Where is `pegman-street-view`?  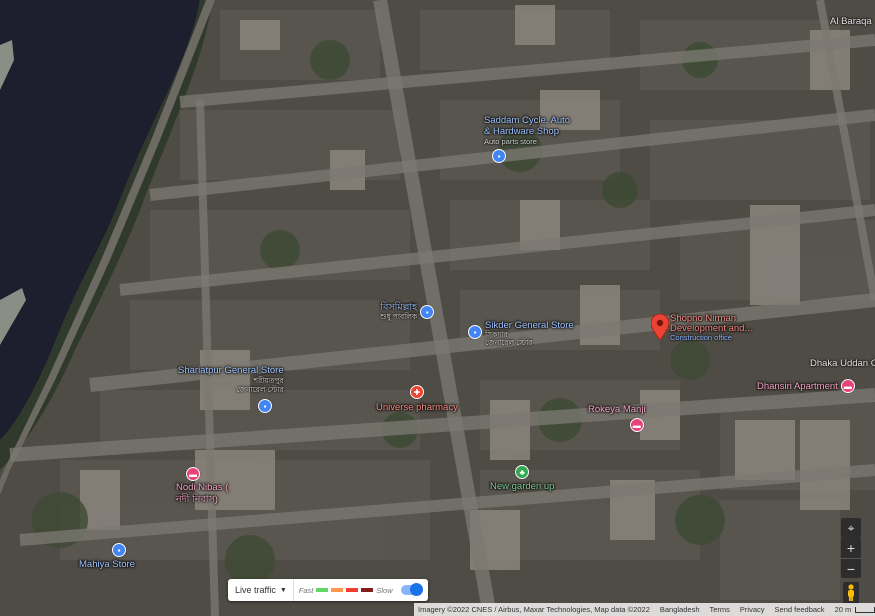
pegman-street-view is located at coordinates (851, 593).